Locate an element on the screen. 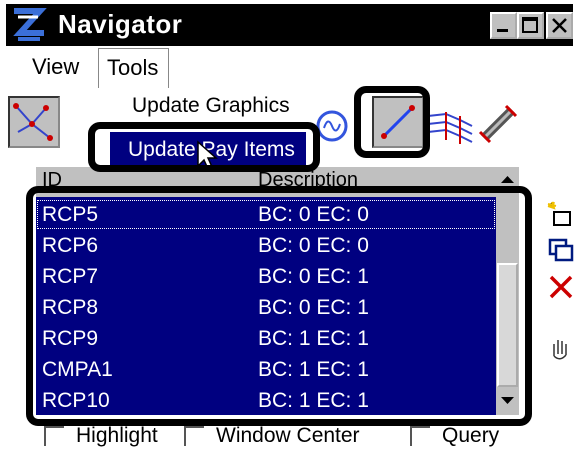 The height and width of the screenshot is (463, 579). copy-icon is located at coordinates (561, 251).